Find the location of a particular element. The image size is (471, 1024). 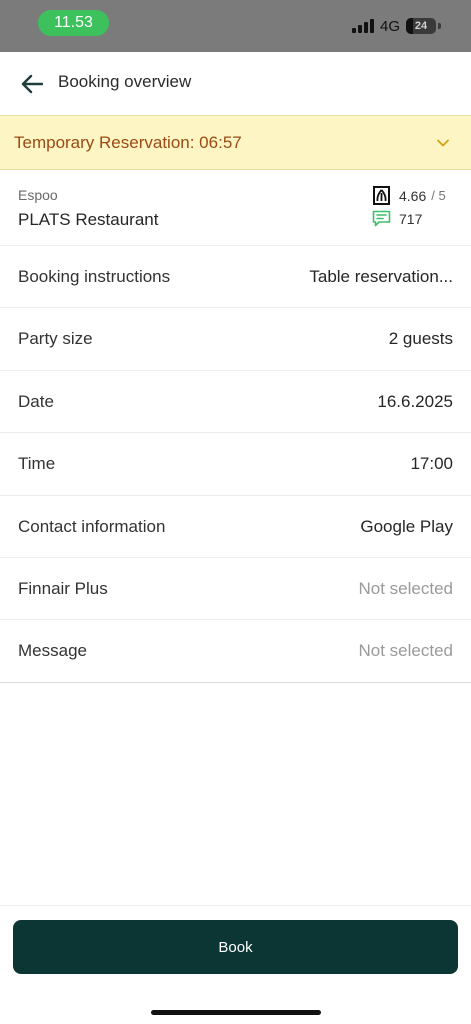

chevron-down-icon is located at coordinates (443, 143).